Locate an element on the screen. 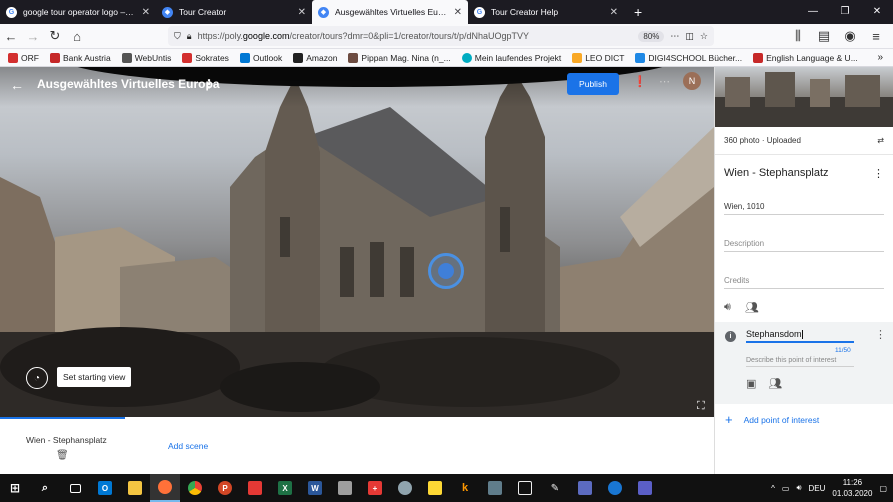  shield-icon: ⛉ is located at coordinates (177, 36).